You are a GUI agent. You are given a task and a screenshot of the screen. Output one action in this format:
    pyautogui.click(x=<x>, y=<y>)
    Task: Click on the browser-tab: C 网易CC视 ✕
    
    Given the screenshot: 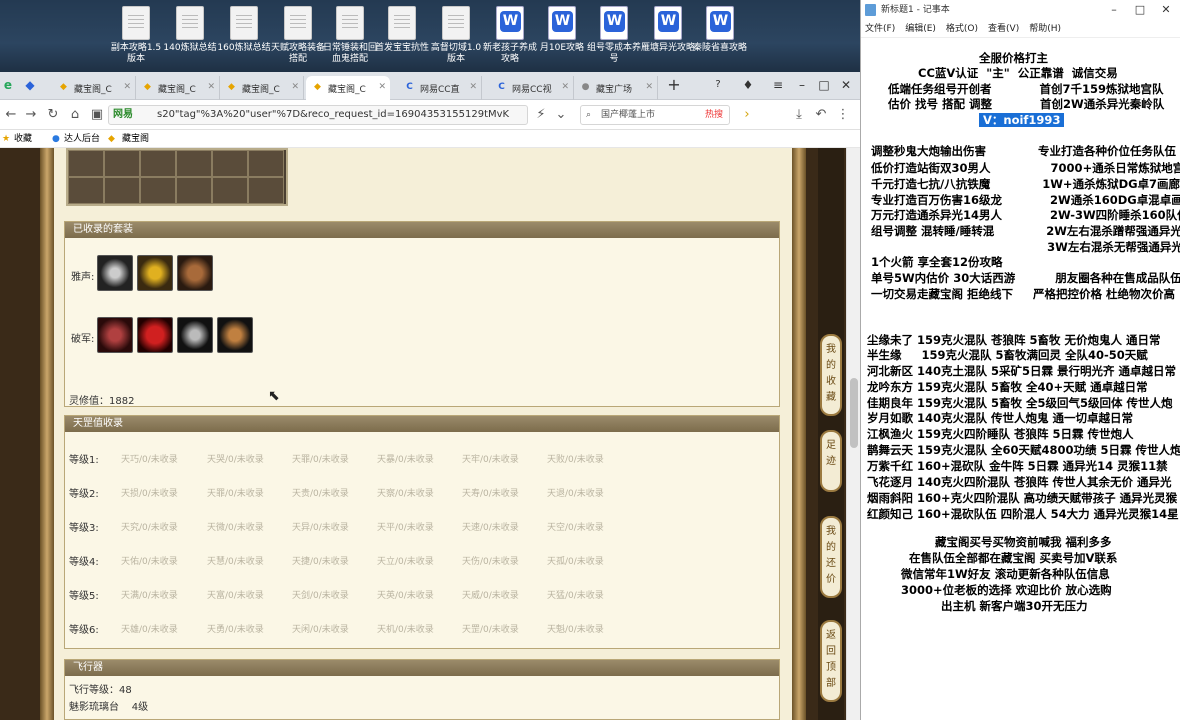 What is the action you would take?
    pyautogui.click(x=532, y=88)
    